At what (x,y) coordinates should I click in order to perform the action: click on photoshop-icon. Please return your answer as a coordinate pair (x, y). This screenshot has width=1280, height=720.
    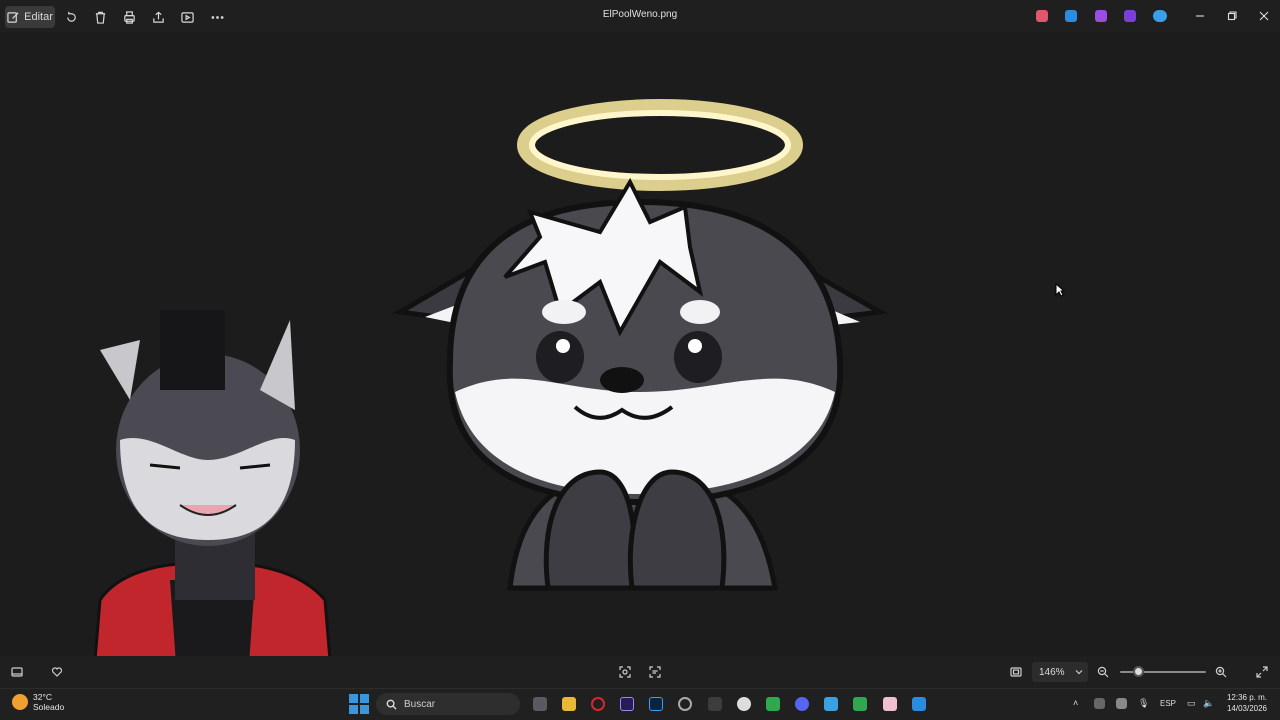
    Looking at the image, I should click on (656, 704).